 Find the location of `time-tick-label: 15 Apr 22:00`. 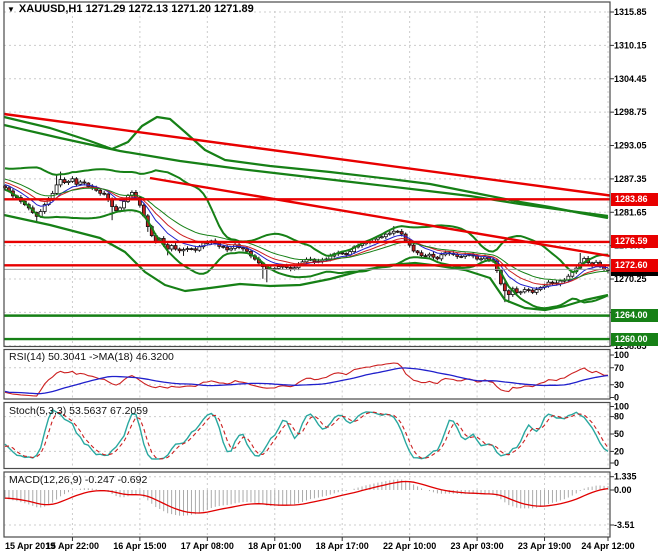

time-tick-label: 15 Apr 22:00 is located at coordinates (72, 546).